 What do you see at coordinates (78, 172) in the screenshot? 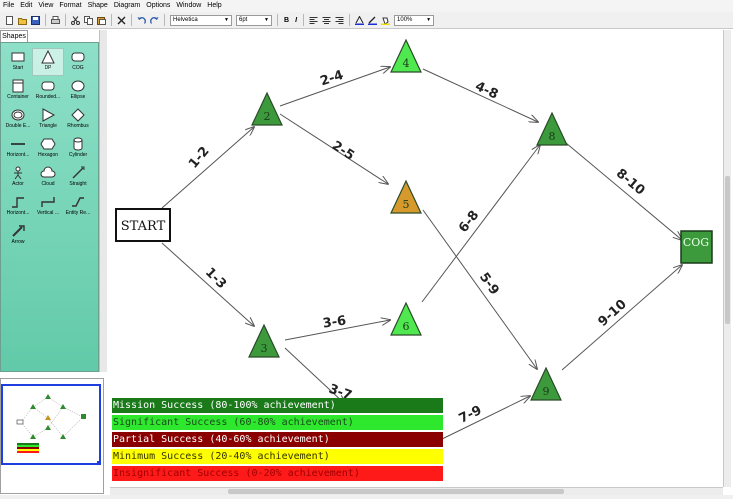
I see `straight-edge-icon` at bounding box center [78, 172].